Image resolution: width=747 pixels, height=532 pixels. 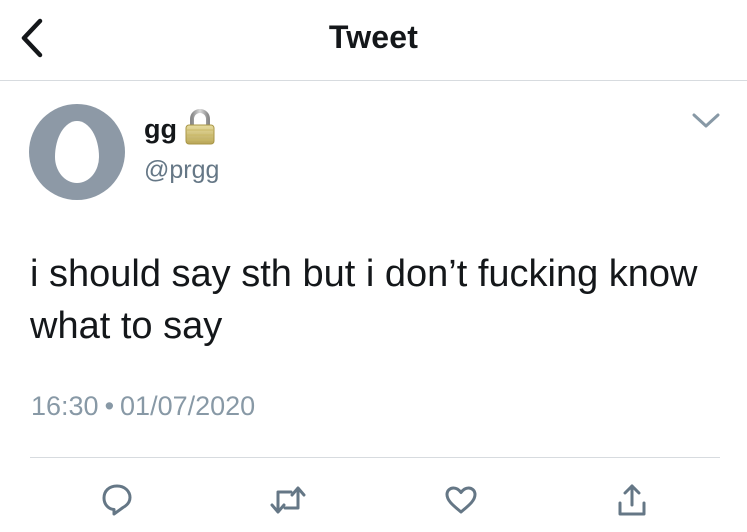 I want to click on tweet-menu-button, so click(x=706, y=121).